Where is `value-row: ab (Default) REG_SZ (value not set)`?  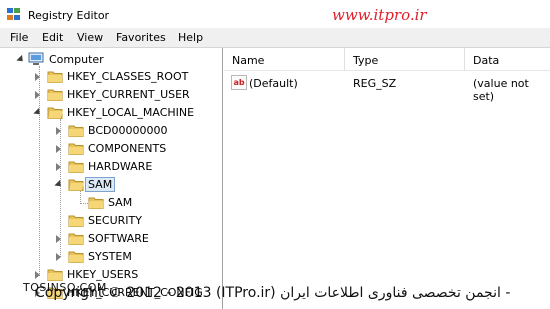 value-row: ab (Default) REG_SZ (value not set) is located at coordinates (387, 89).